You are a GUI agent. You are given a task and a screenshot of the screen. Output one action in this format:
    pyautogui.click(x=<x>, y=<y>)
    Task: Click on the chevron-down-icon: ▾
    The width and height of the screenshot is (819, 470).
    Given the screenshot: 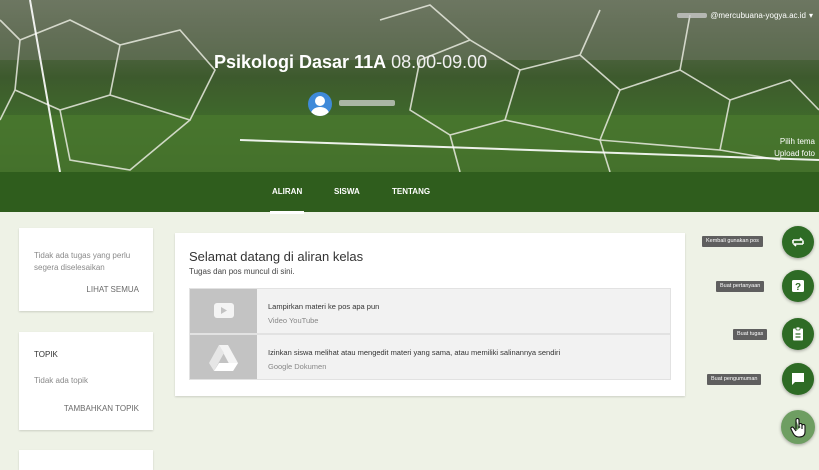 What is the action you would take?
    pyautogui.click(x=810, y=15)
    